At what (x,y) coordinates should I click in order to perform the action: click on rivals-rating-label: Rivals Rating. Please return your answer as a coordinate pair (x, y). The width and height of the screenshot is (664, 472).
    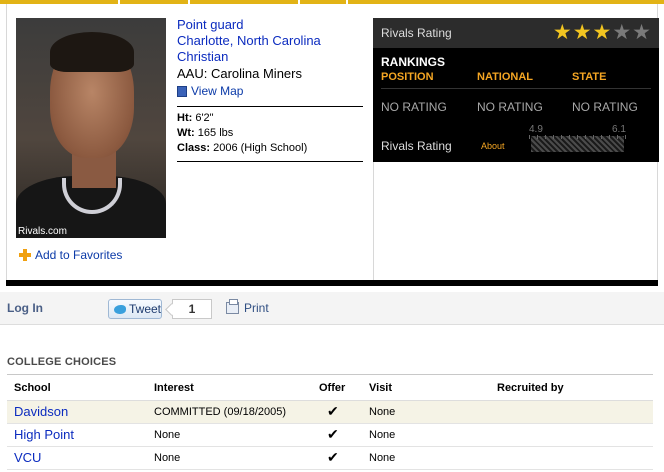
    Looking at the image, I should click on (416, 146).